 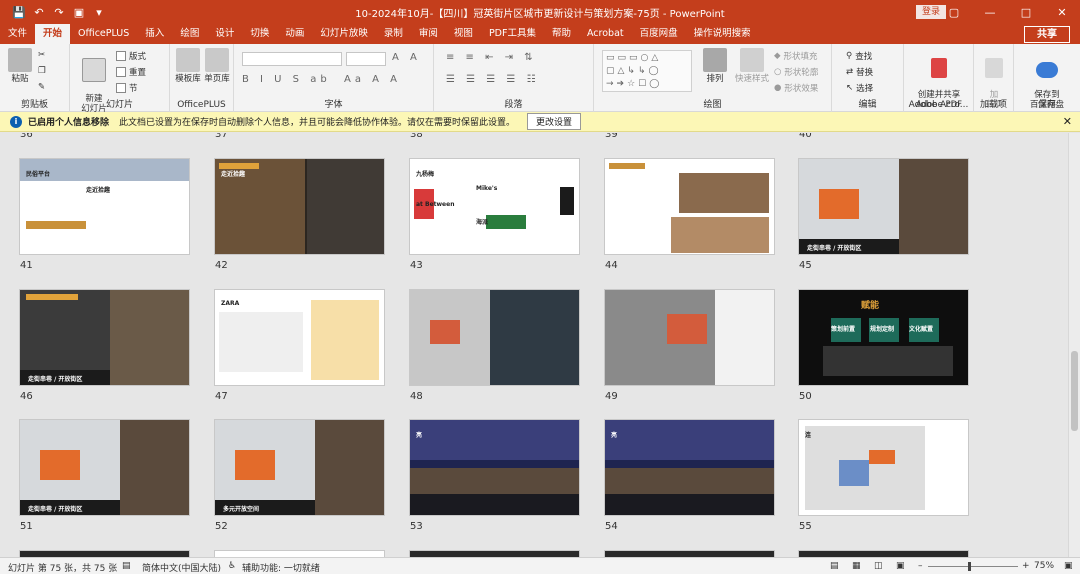 What do you see at coordinates (41, 87) in the screenshot?
I see `format-painter-icon: ✎` at bounding box center [41, 87].